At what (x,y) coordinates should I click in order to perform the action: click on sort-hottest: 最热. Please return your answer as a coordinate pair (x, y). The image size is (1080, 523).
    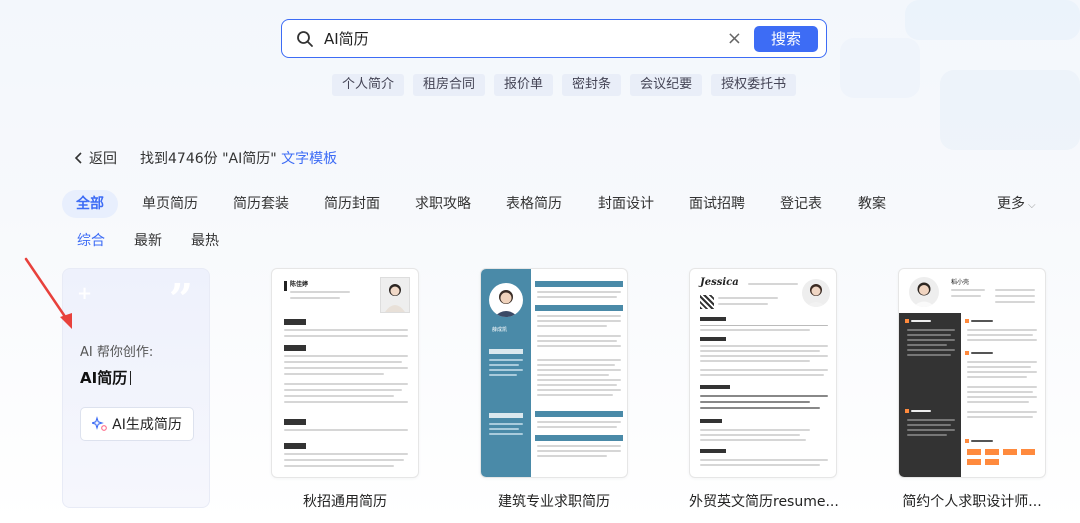
    Looking at the image, I should click on (205, 240).